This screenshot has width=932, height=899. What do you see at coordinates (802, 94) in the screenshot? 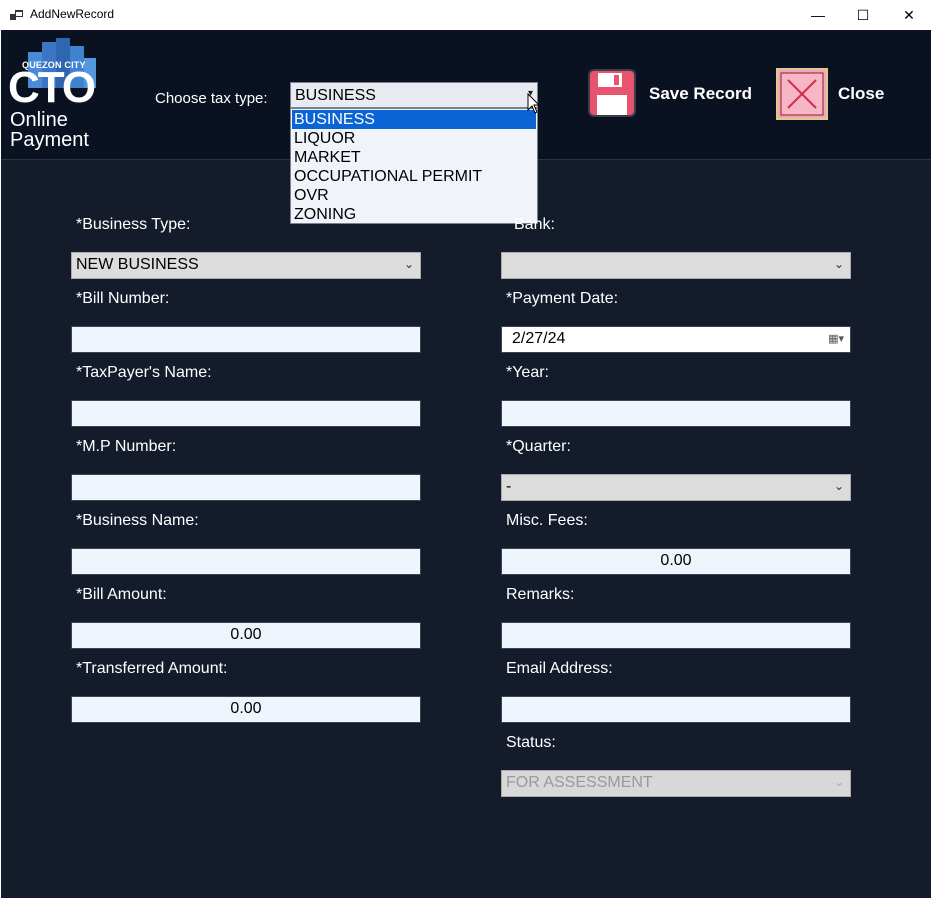
I see `close-x-icon` at bounding box center [802, 94].